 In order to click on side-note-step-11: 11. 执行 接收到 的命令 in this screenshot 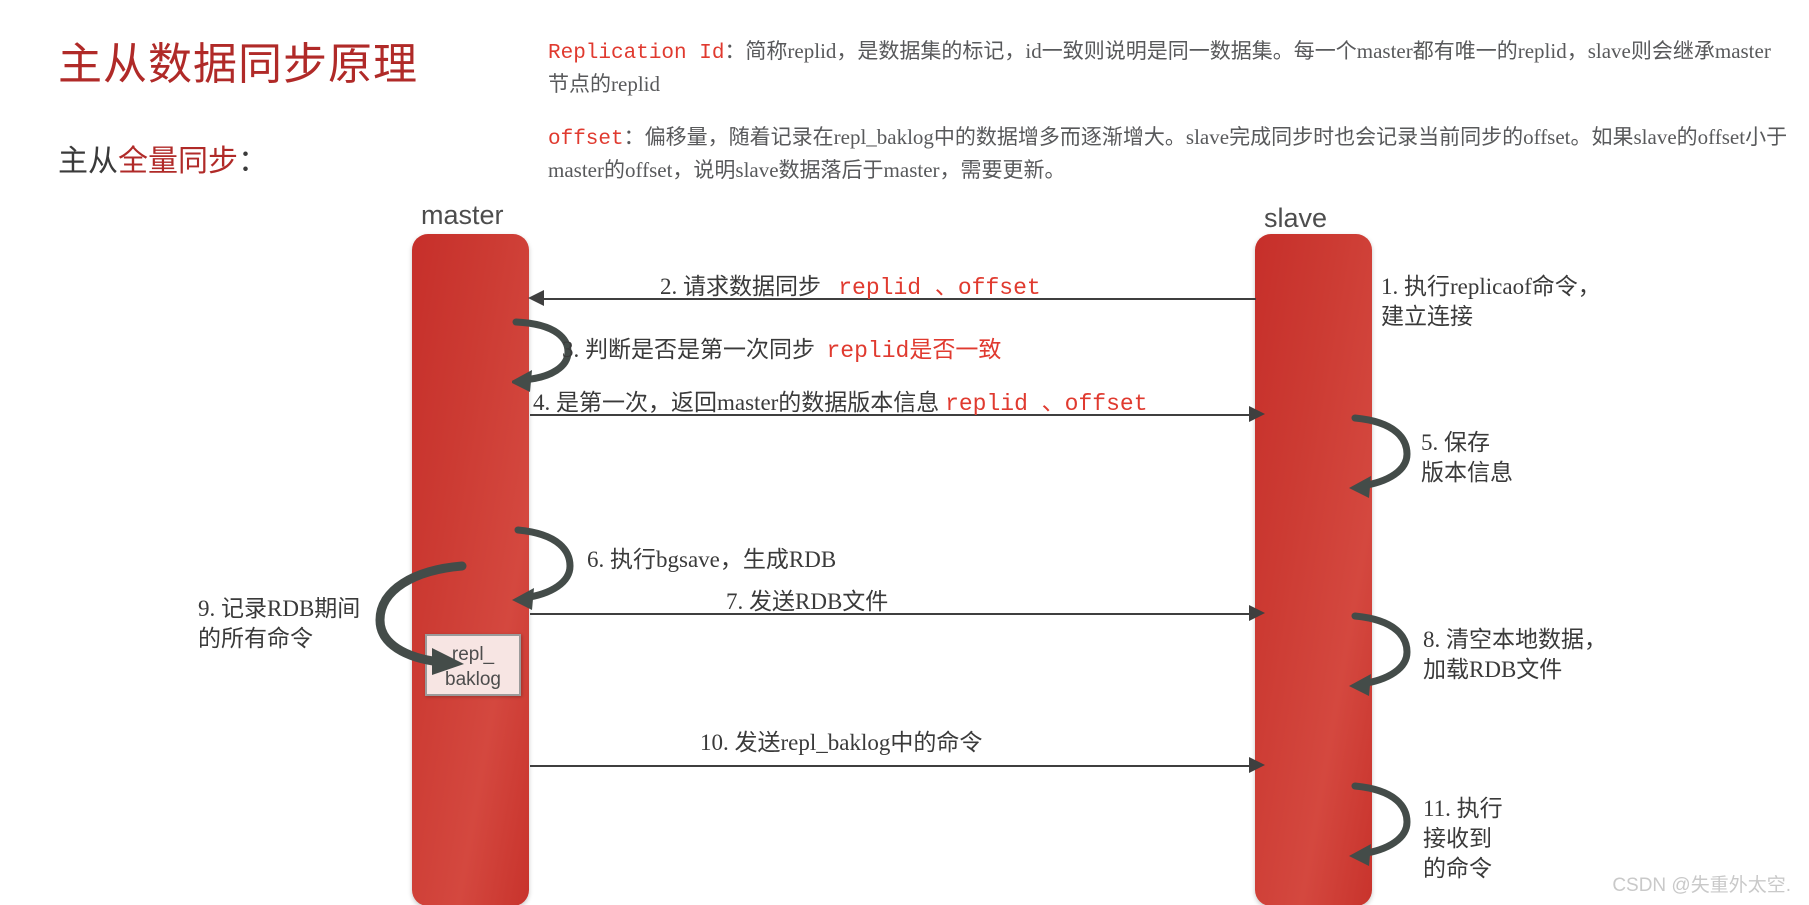, I will do `click(1463, 838)`.